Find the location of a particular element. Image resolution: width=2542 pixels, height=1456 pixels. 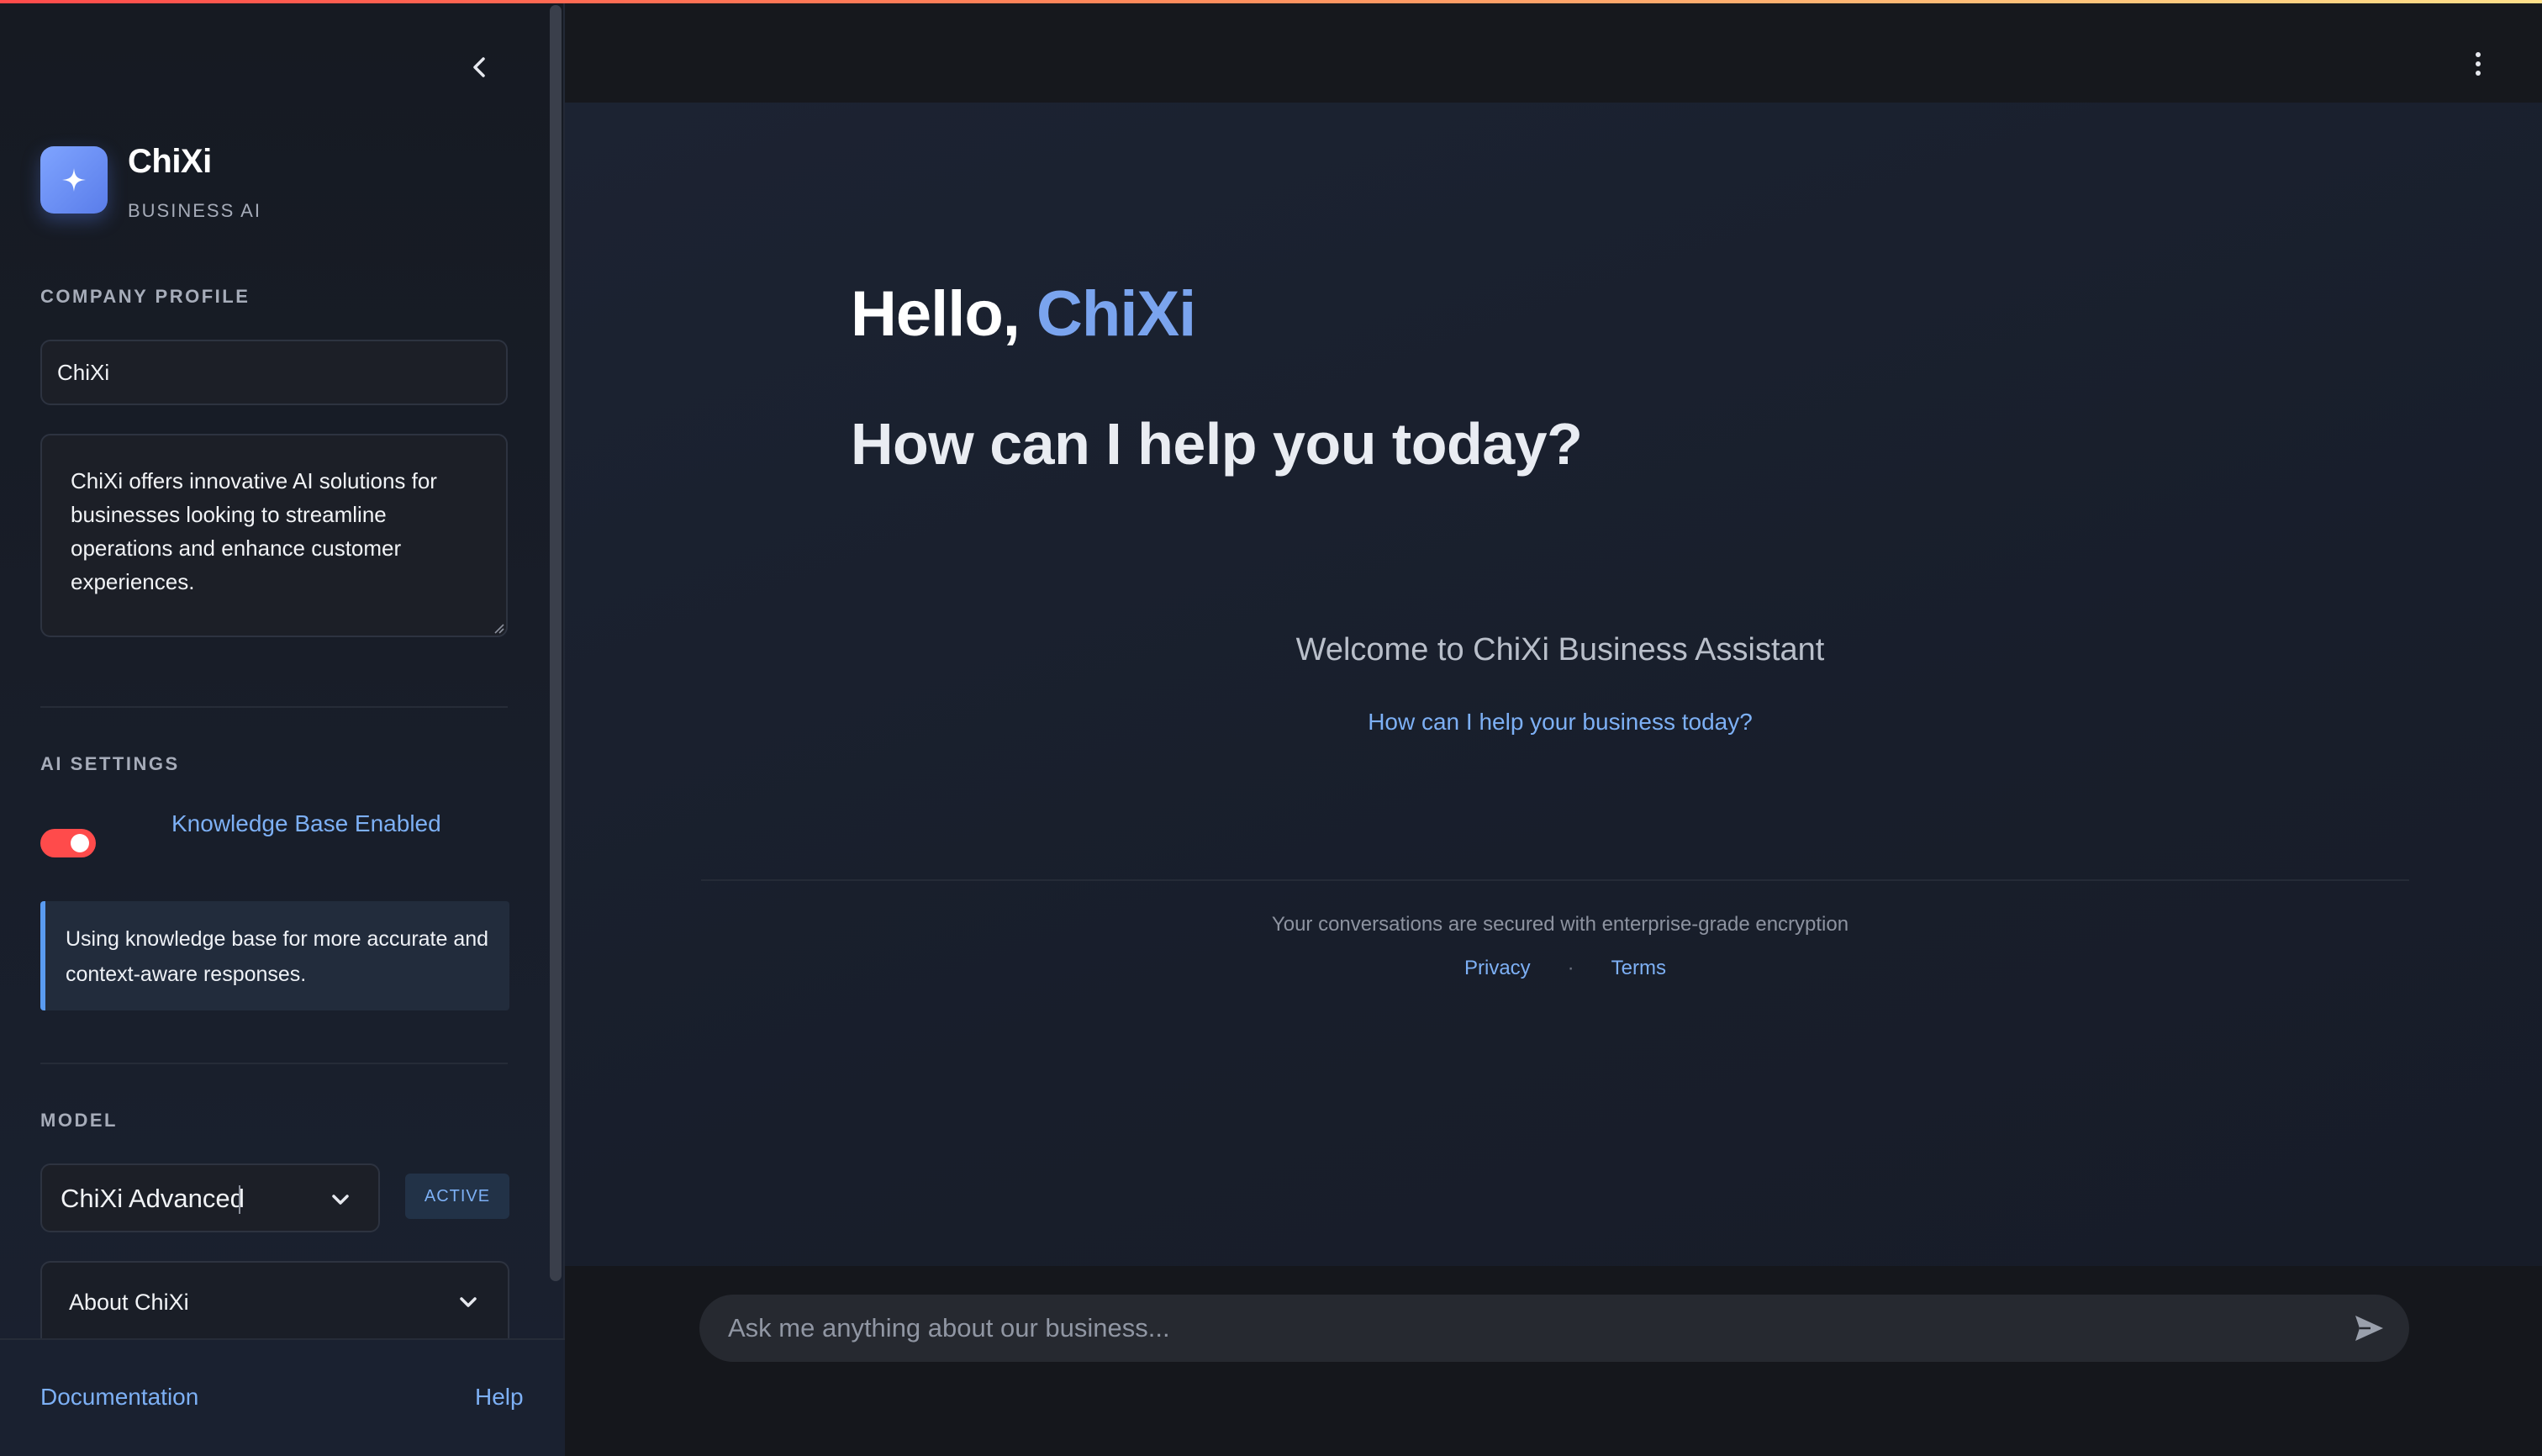

sparkle-icon is located at coordinates (74, 180).